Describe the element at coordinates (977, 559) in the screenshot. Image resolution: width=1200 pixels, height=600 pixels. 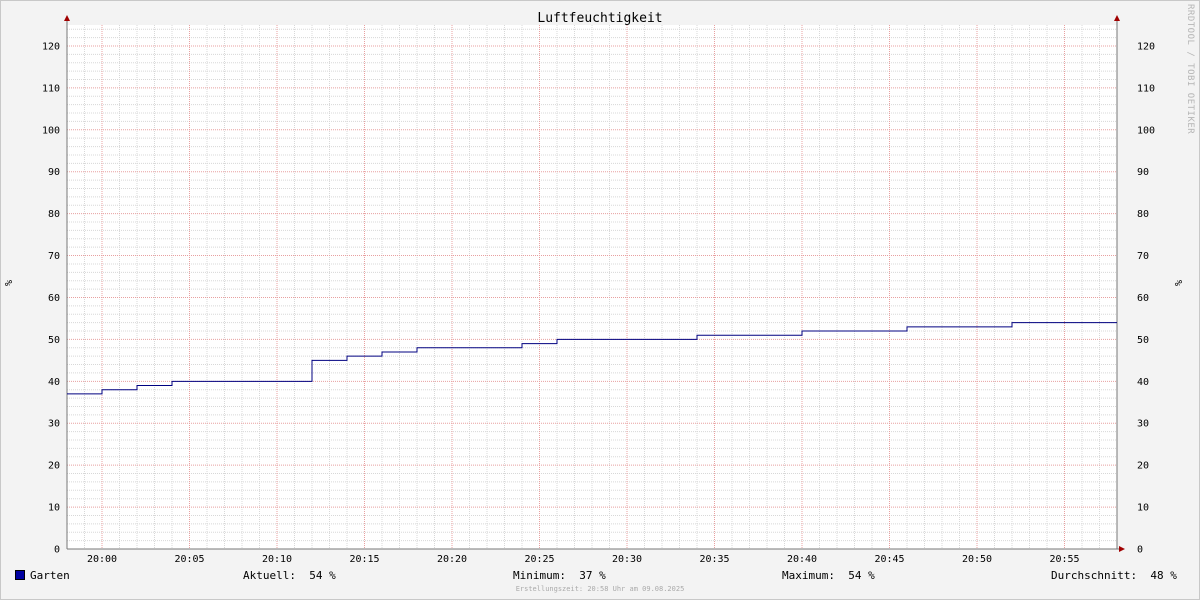
I see `x-tick-label: 20:50` at that location.